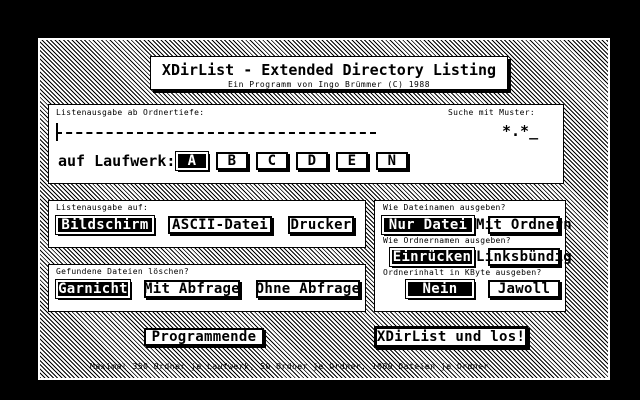 The width and height of the screenshot is (640, 400). What do you see at coordinates (105, 225) in the screenshot?
I see `output-bildschirm-button: Bildschirm` at bounding box center [105, 225].